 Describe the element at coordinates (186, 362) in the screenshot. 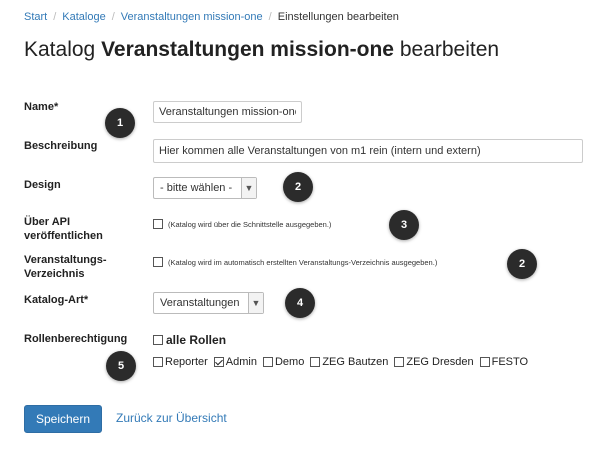

I see `role-label: Reporter` at that location.